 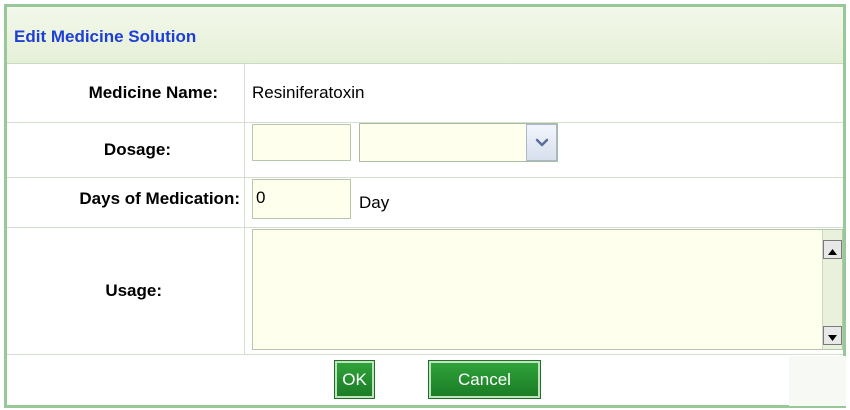 I want to click on dosage-unit-select, so click(x=458, y=142).